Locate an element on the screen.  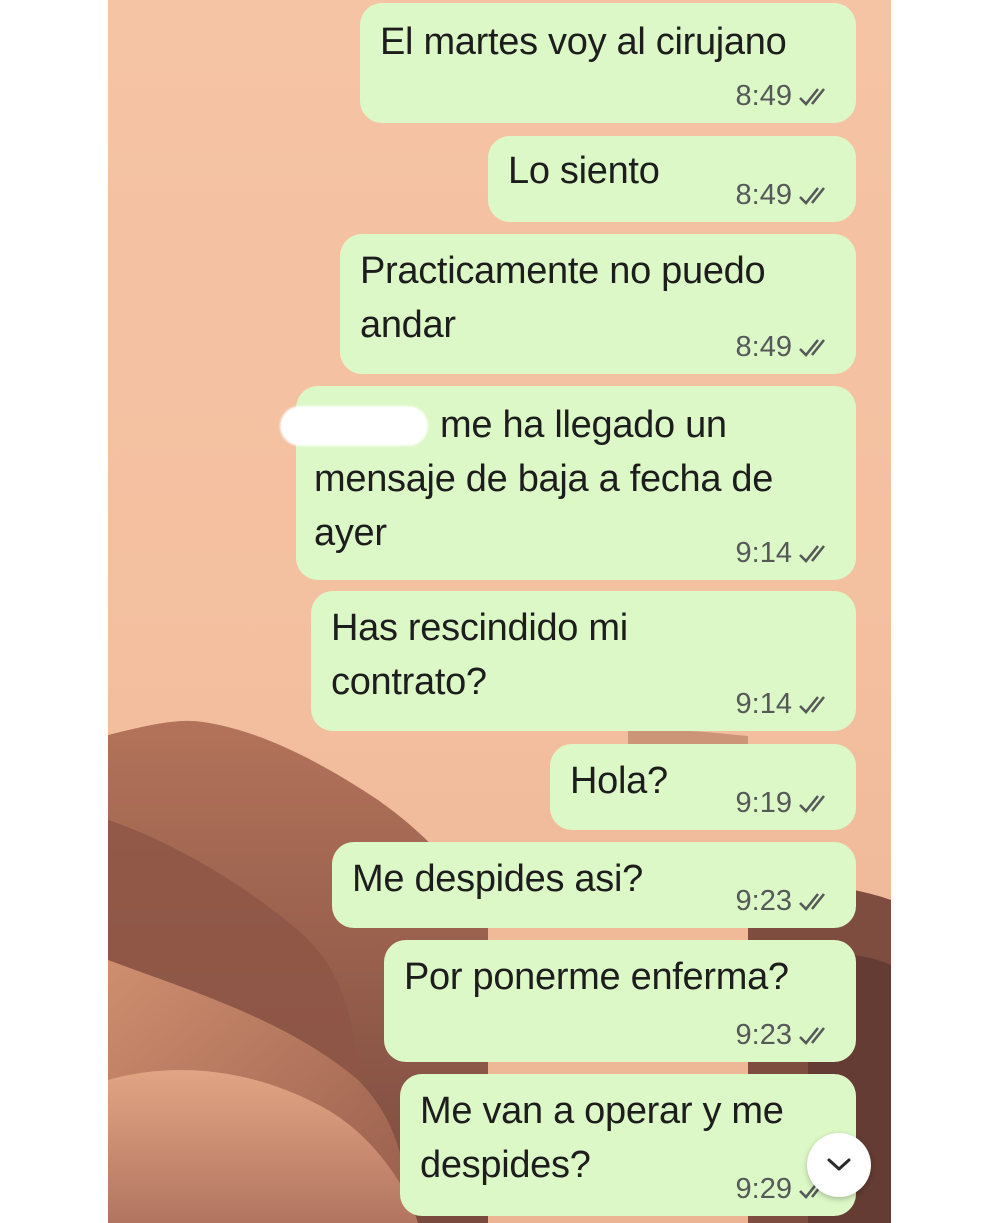
message-meta: 9:19 is located at coordinates (785, 803).